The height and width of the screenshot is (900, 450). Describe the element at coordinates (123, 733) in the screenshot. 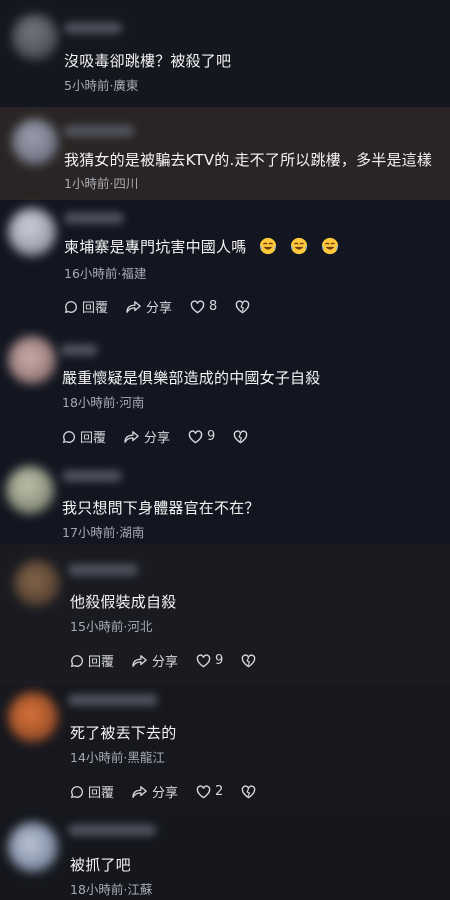

I see `comment-text: 死了被丟下去的` at that location.